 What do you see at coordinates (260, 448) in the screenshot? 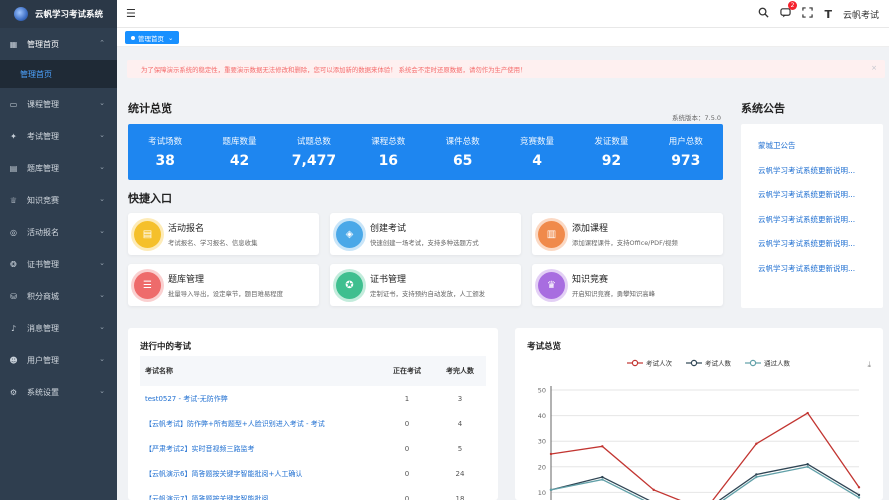
I see `exam-name-link: 【严肃考试2】实时音视频三路监考` at bounding box center [260, 448].